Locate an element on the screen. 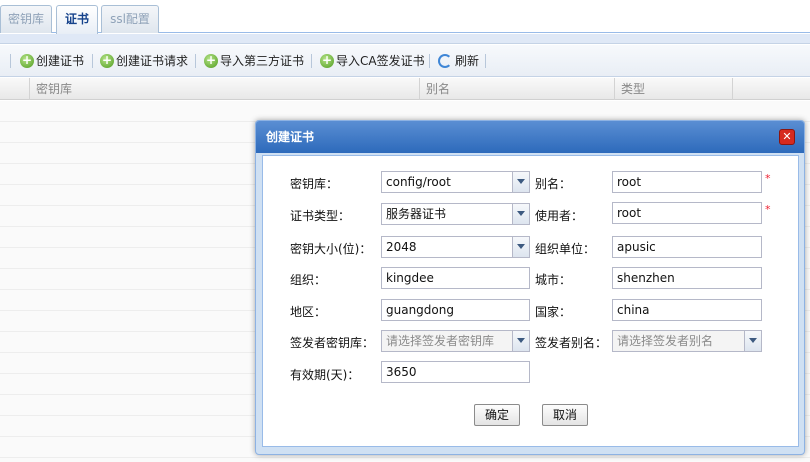 The width and height of the screenshot is (810, 462). city-label: 城市： is located at coordinates (553, 280).